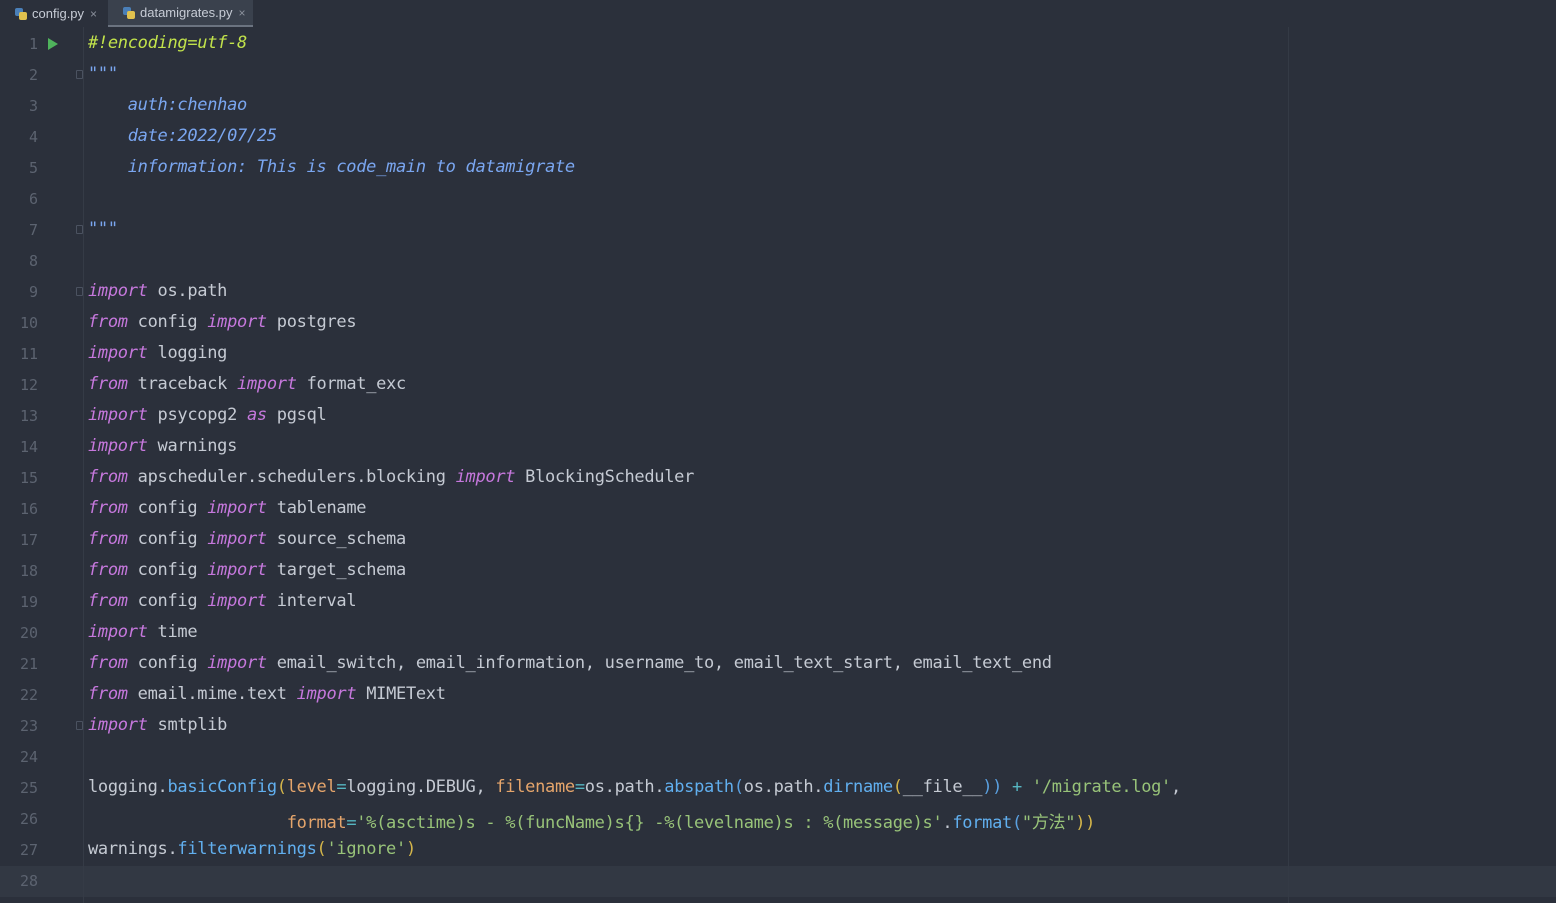 The height and width of the screenshot is (903, 1556). Describe the element at coordinates (778, 571) in the screenshot. I see `code-line: 18 from config import target_schema` at that location.